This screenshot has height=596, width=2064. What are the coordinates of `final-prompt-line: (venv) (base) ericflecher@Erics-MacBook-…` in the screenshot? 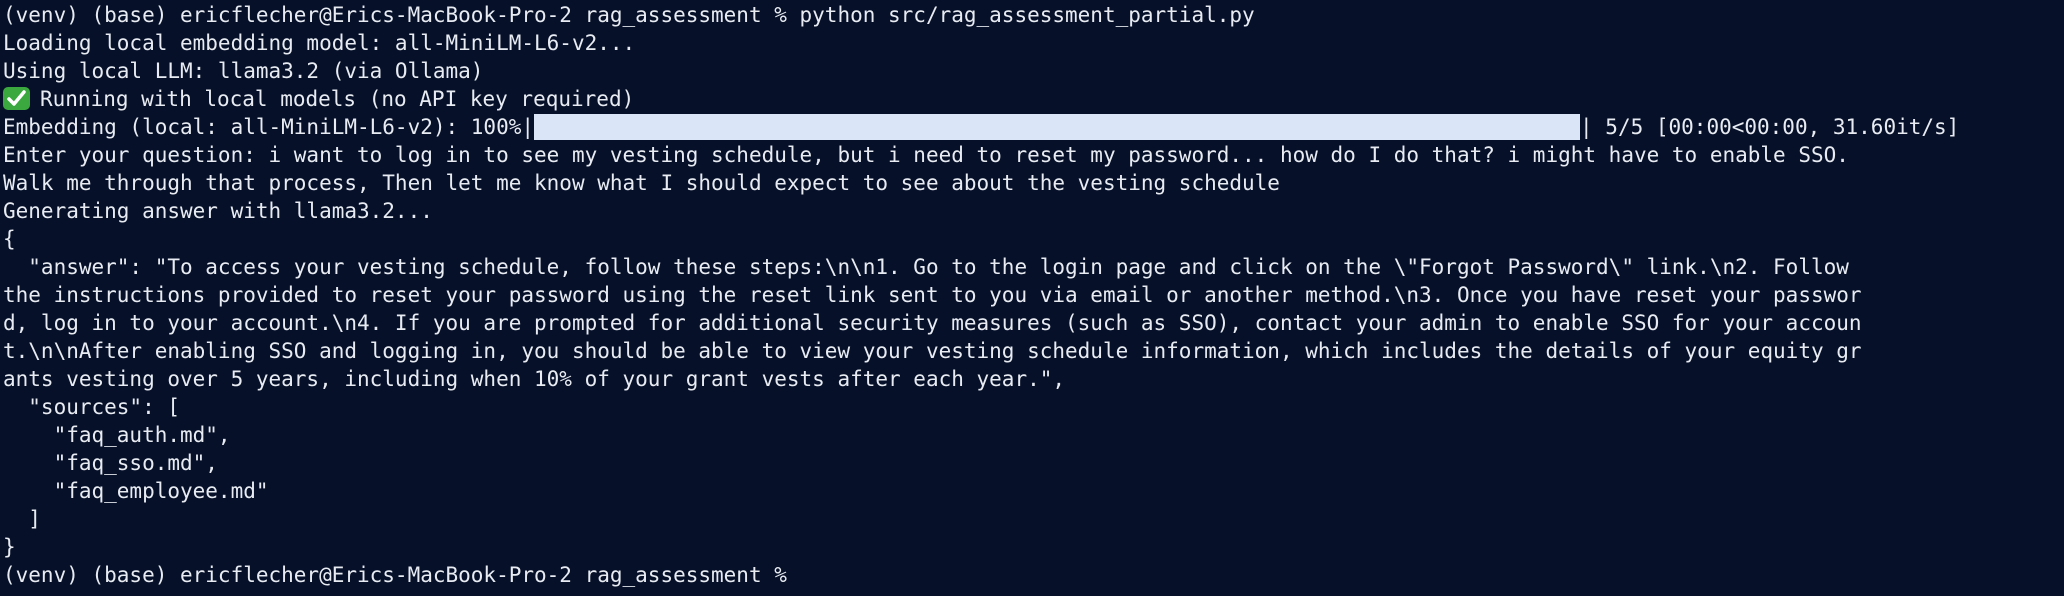 It's located at (1032, 575).